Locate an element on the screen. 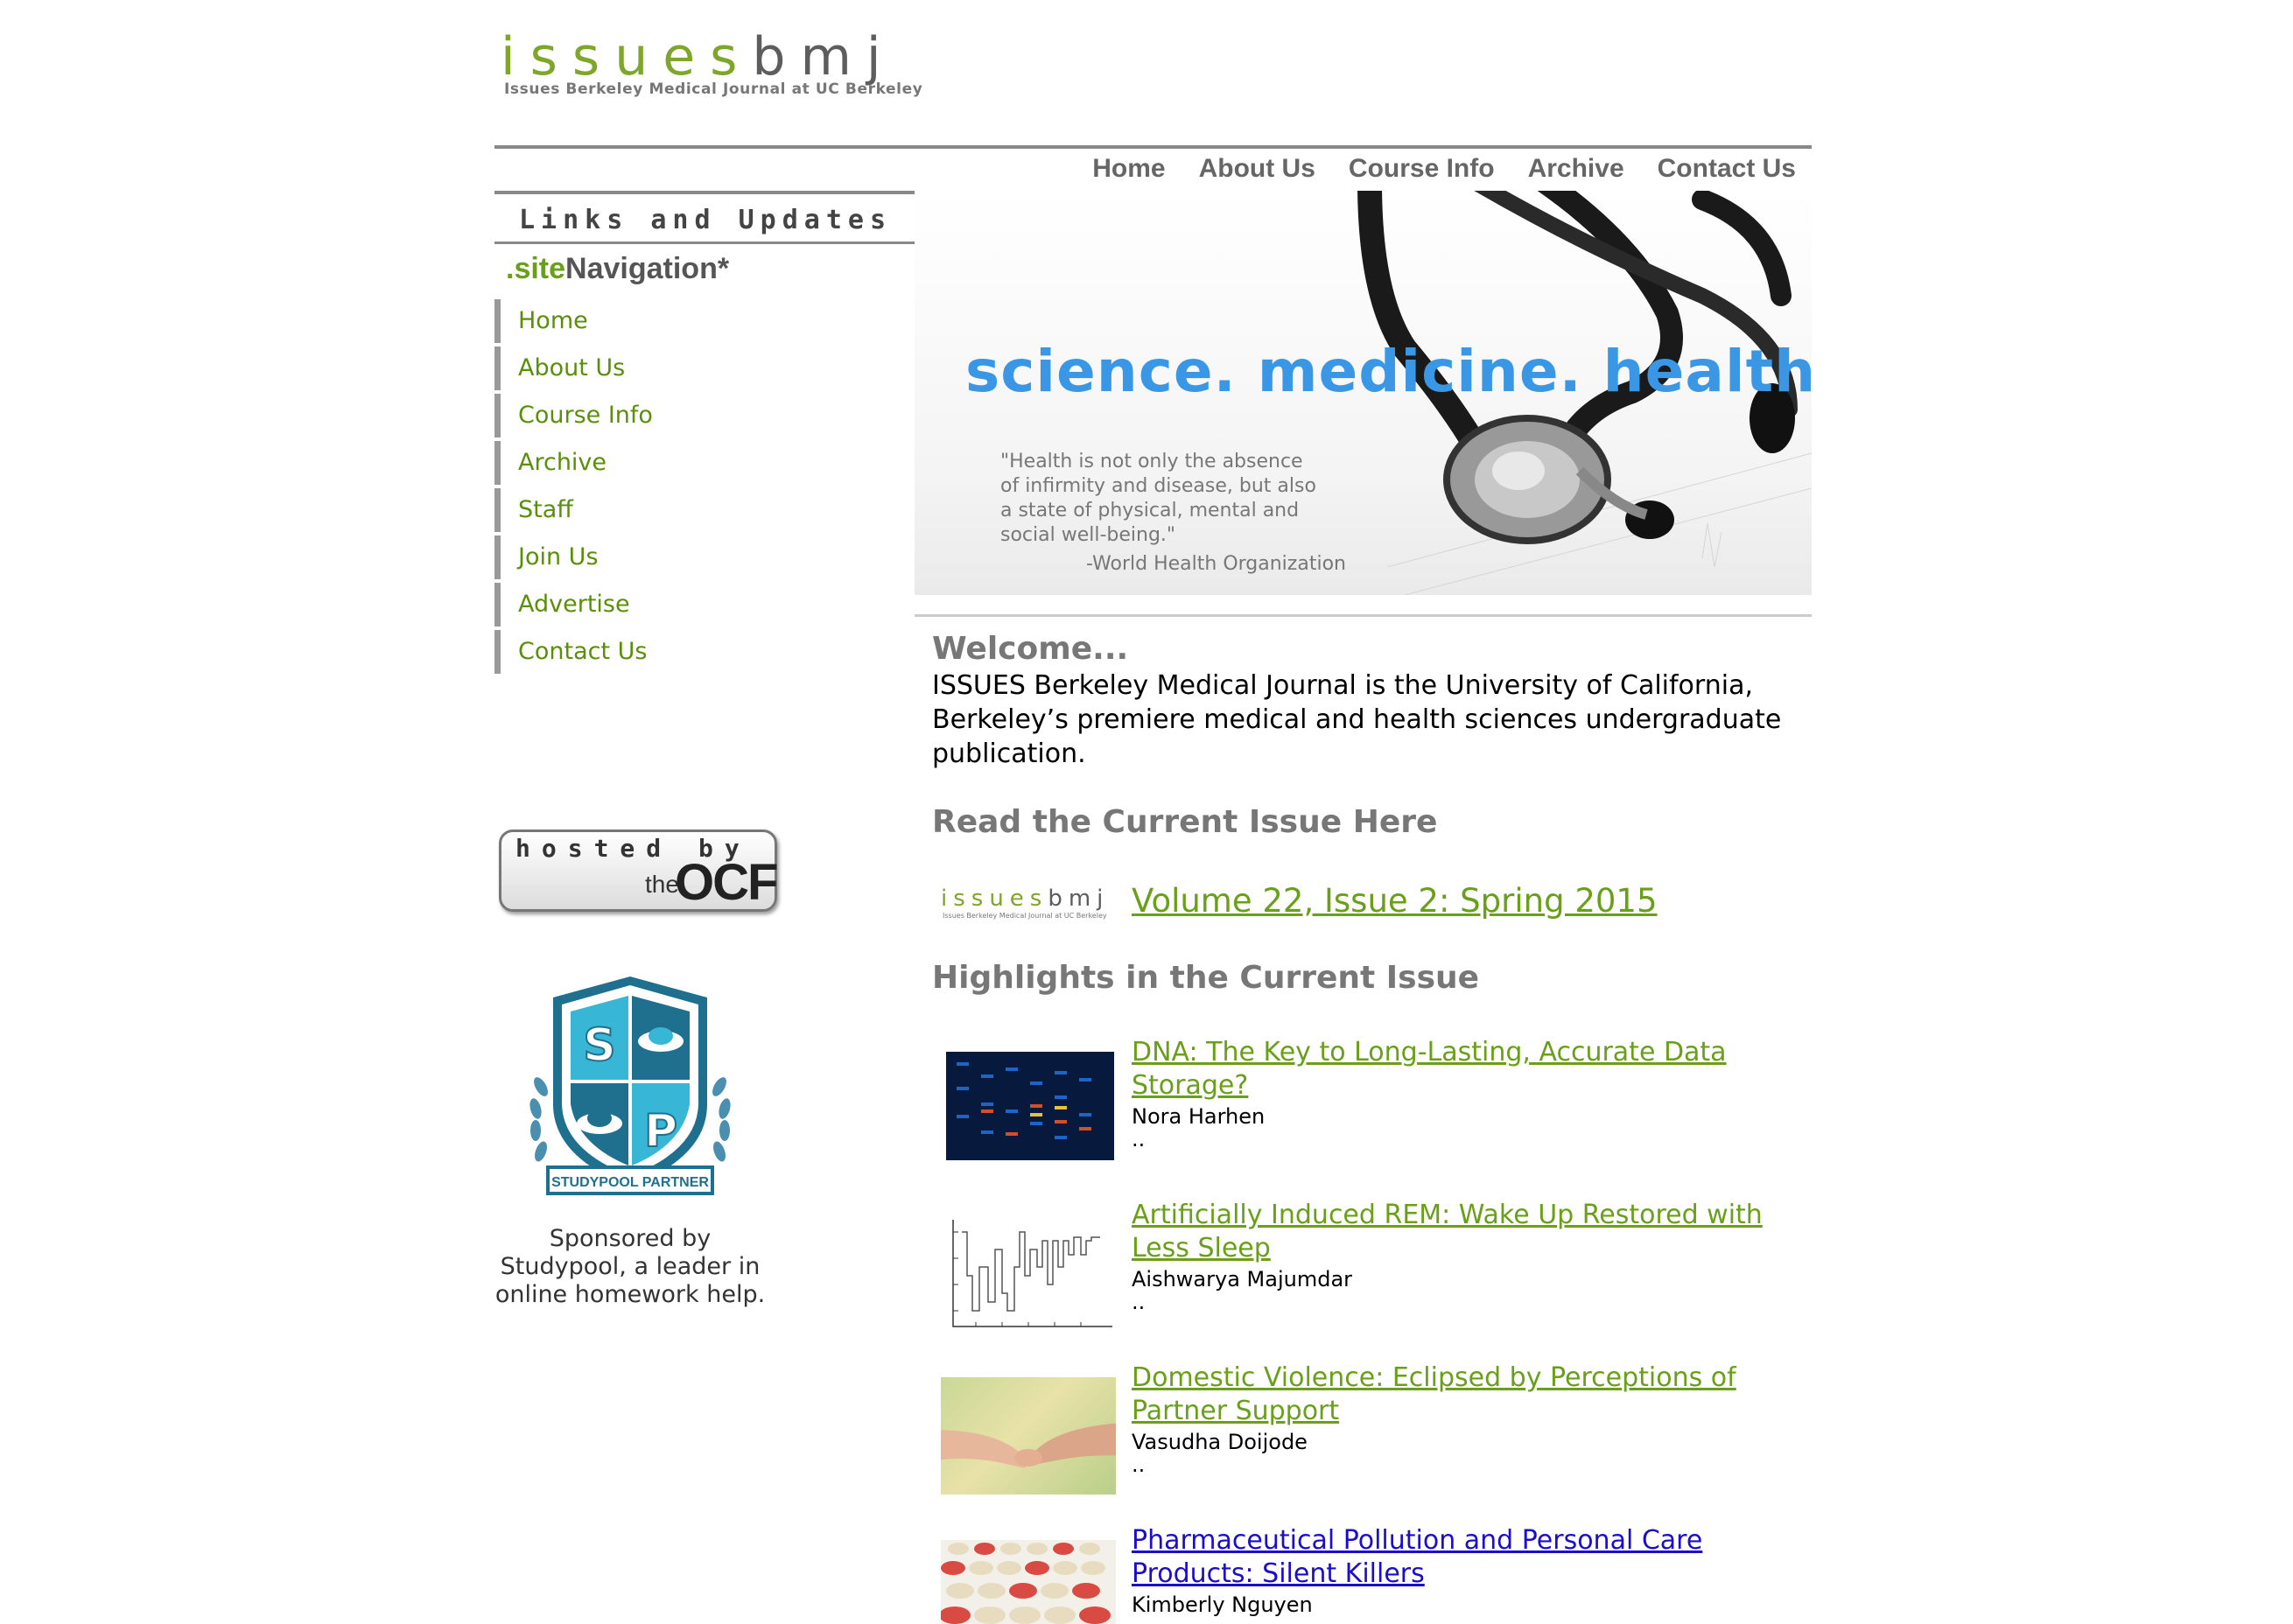  site-nav-label: Navigation* is located at coordinates (648, 268).